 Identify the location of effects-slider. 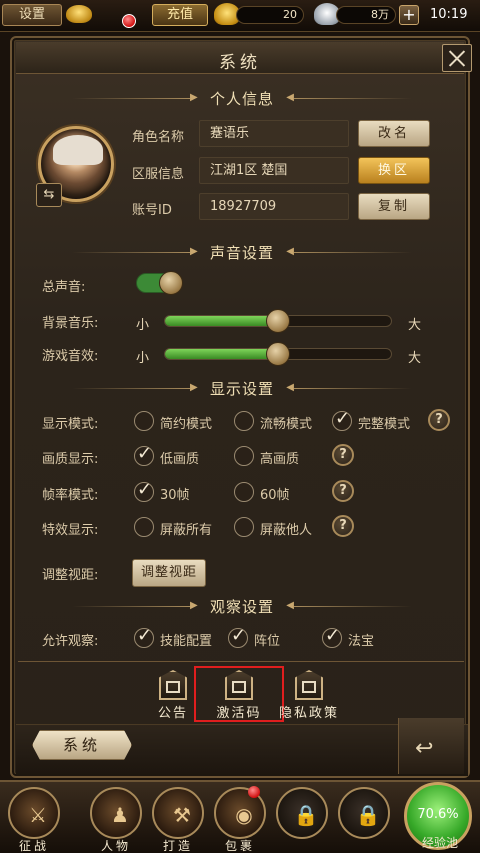
(278, 354).